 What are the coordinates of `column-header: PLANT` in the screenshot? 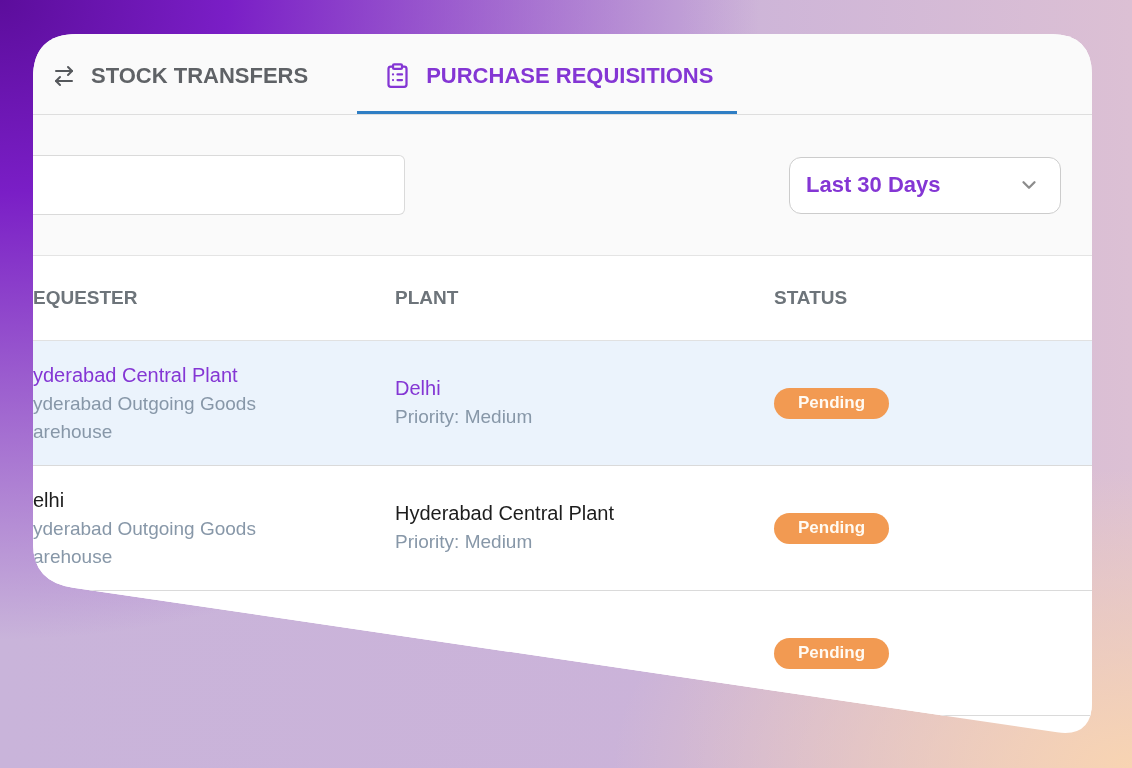 It's located at (427, 298).